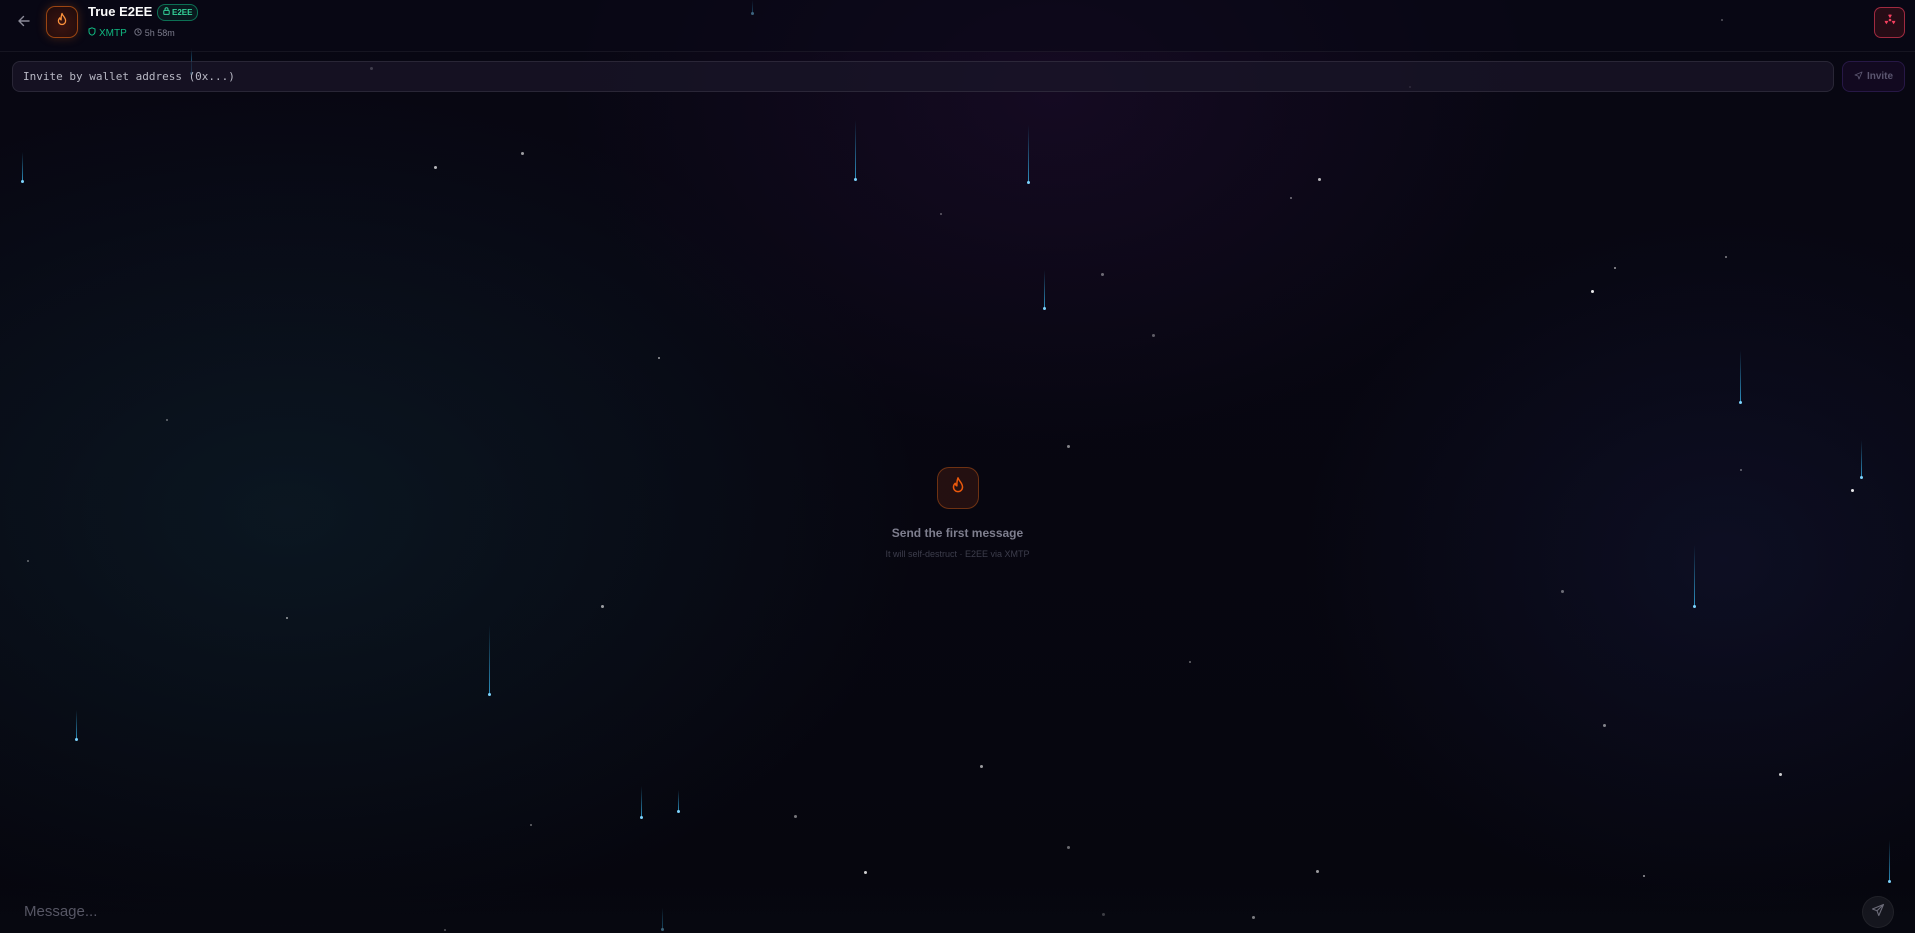 The width and height of the screenshot is (1915, 933). I want to click on empty-state-subtitle: It will self-destruct · E2EE via XMTP, so click(957, 554).